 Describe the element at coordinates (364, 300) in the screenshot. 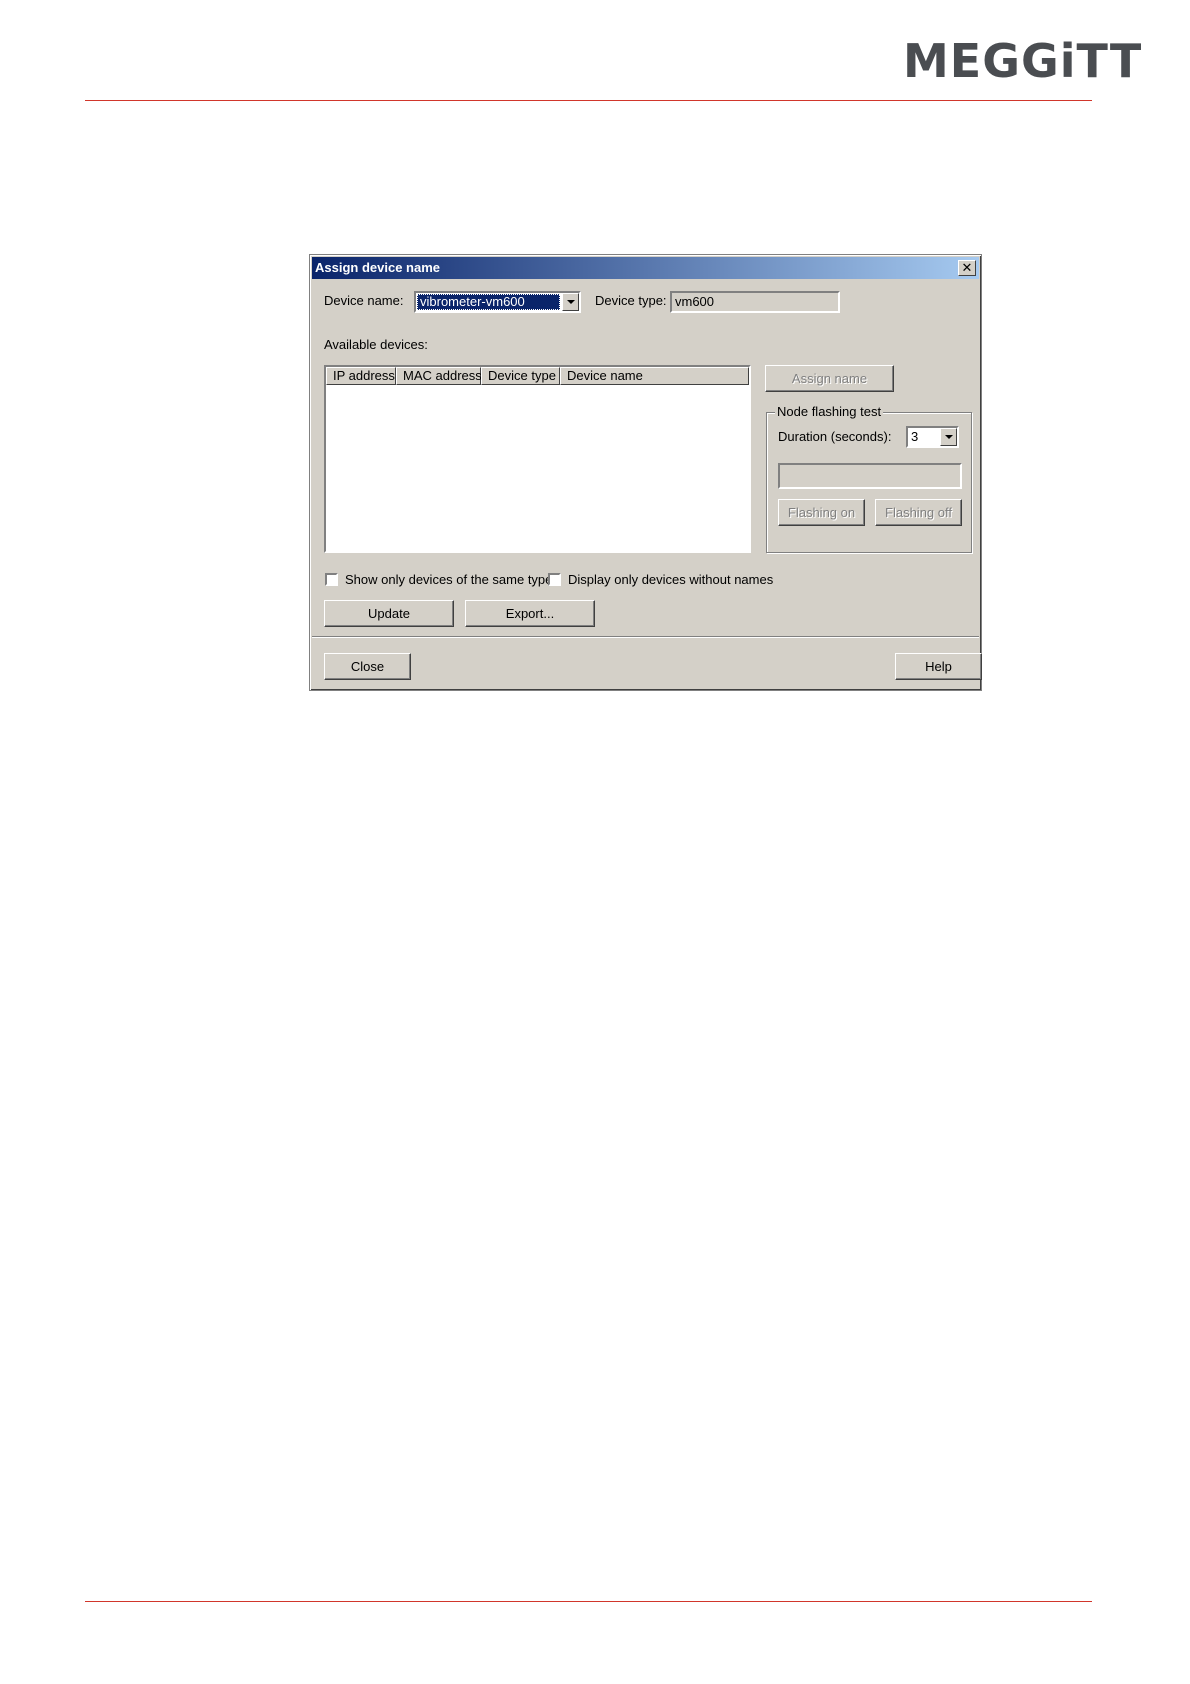

I see `device-name-label: Device name:` at that location.